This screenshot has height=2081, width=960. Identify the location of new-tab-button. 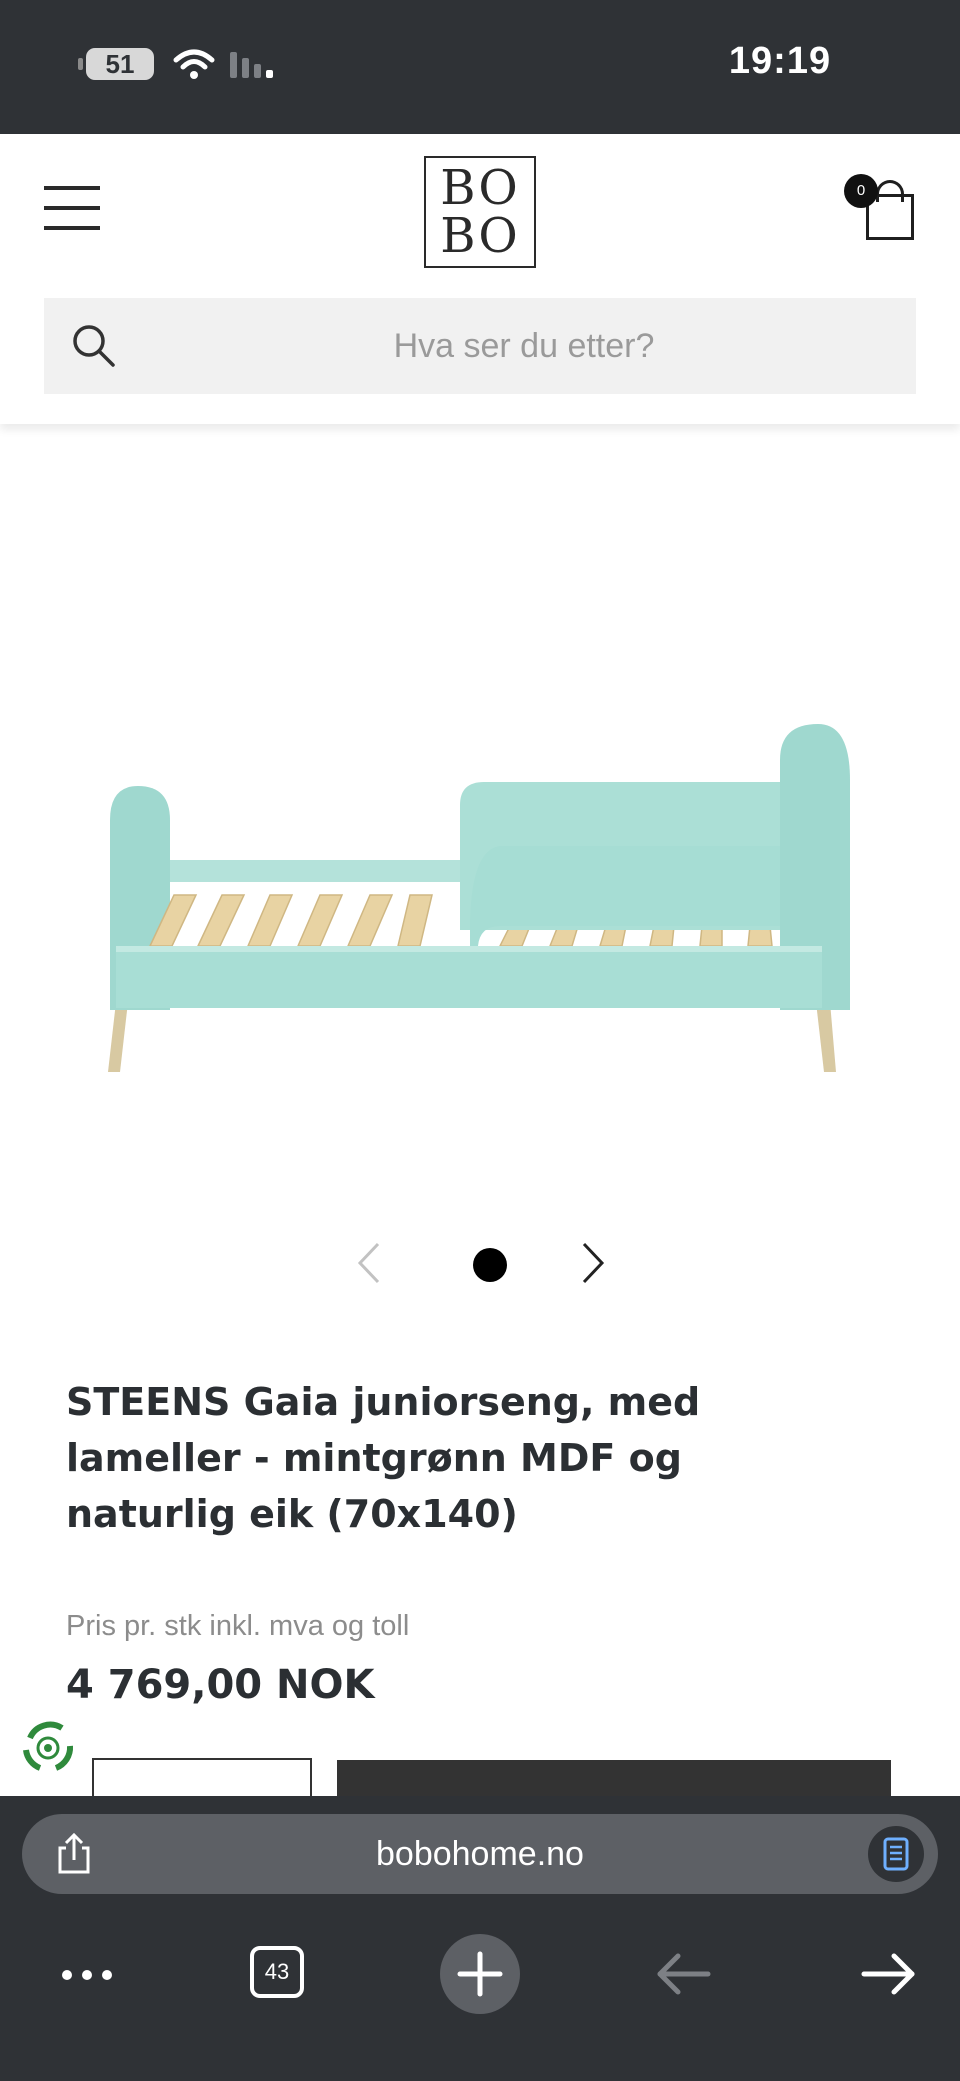
(480, 1974).